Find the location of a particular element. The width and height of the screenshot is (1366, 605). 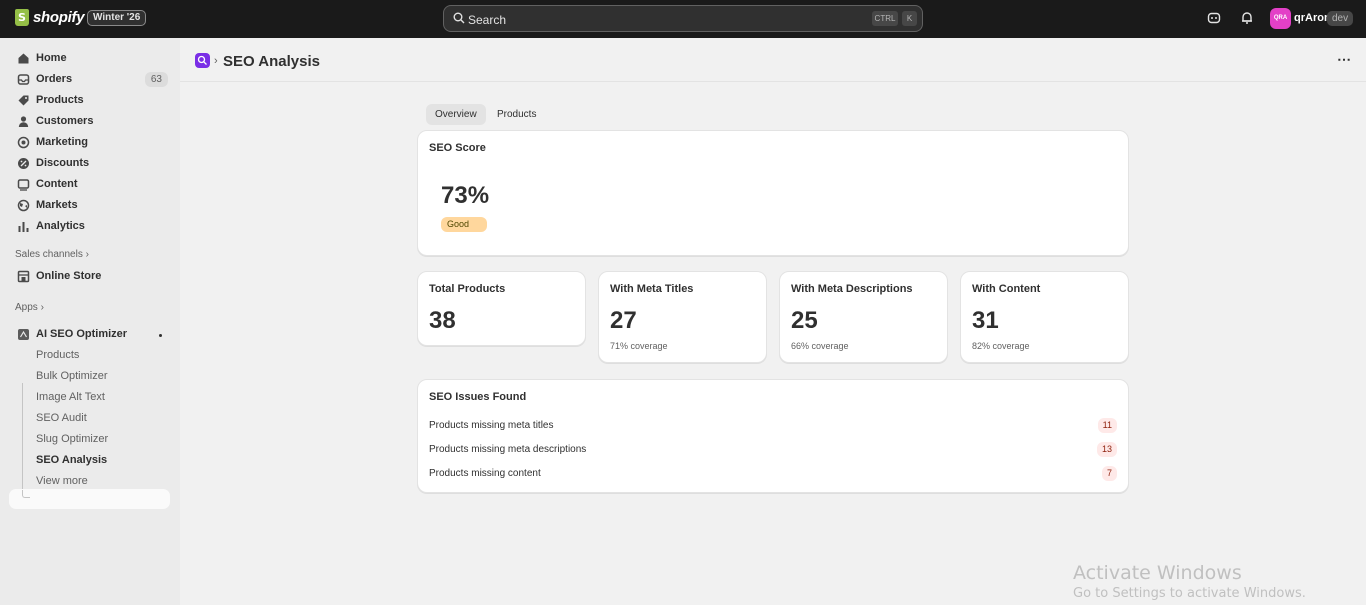

tab-overview: Overview is located at coordinates (456, 114).